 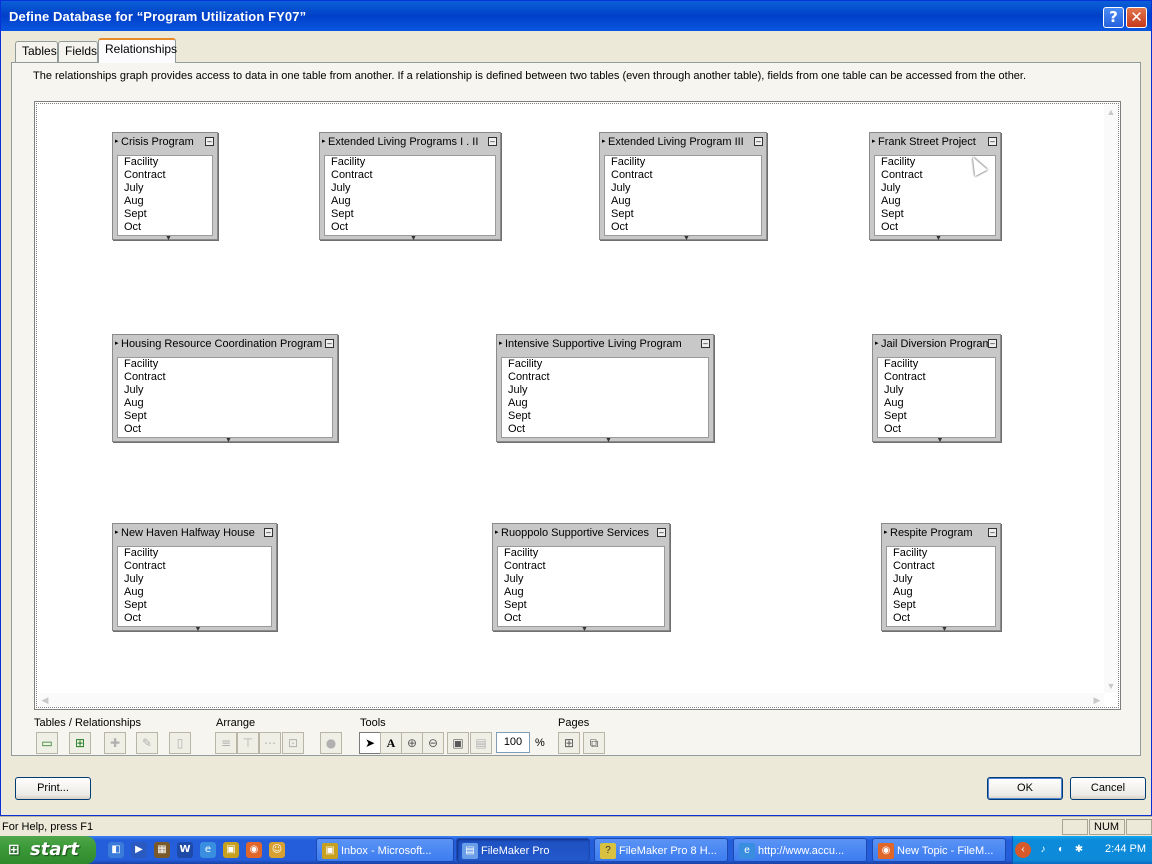 What do you see at coordinates (1025, 788) in the screenshot?
I see `ok-button: OK` at bounding box center [1025, 788].